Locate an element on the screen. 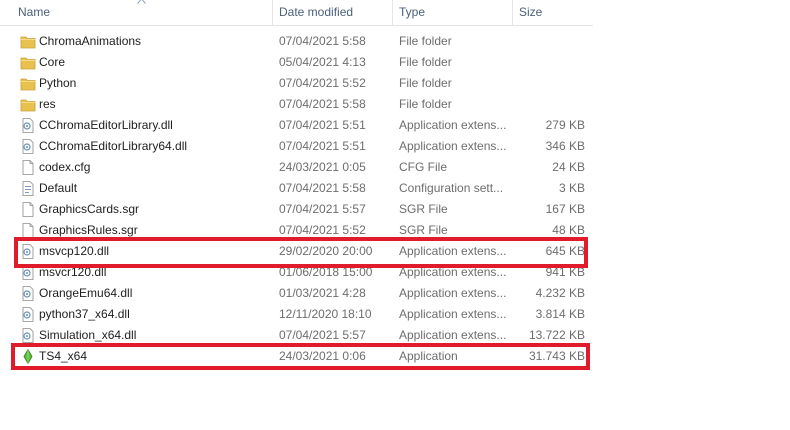 The width and height of the screenshot is (790, 430). file-size: 13.722 KB is located at coordinates (556, 335).